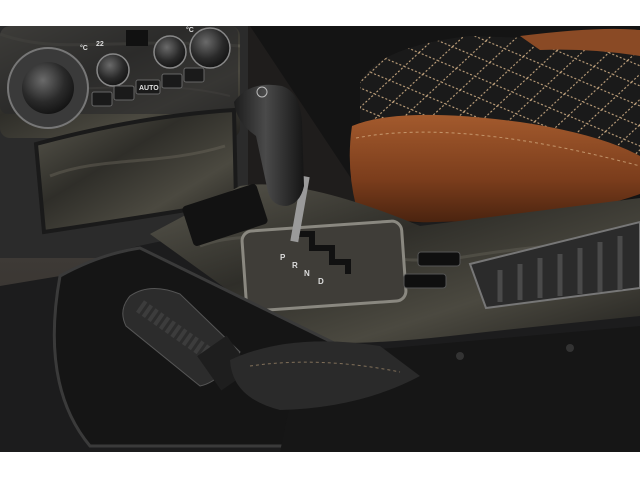 The image size is (640, 480). Describe the element at coordinates (324, 266) in the screenshot. I see `gear-selector-gate: P R N D` at that location.